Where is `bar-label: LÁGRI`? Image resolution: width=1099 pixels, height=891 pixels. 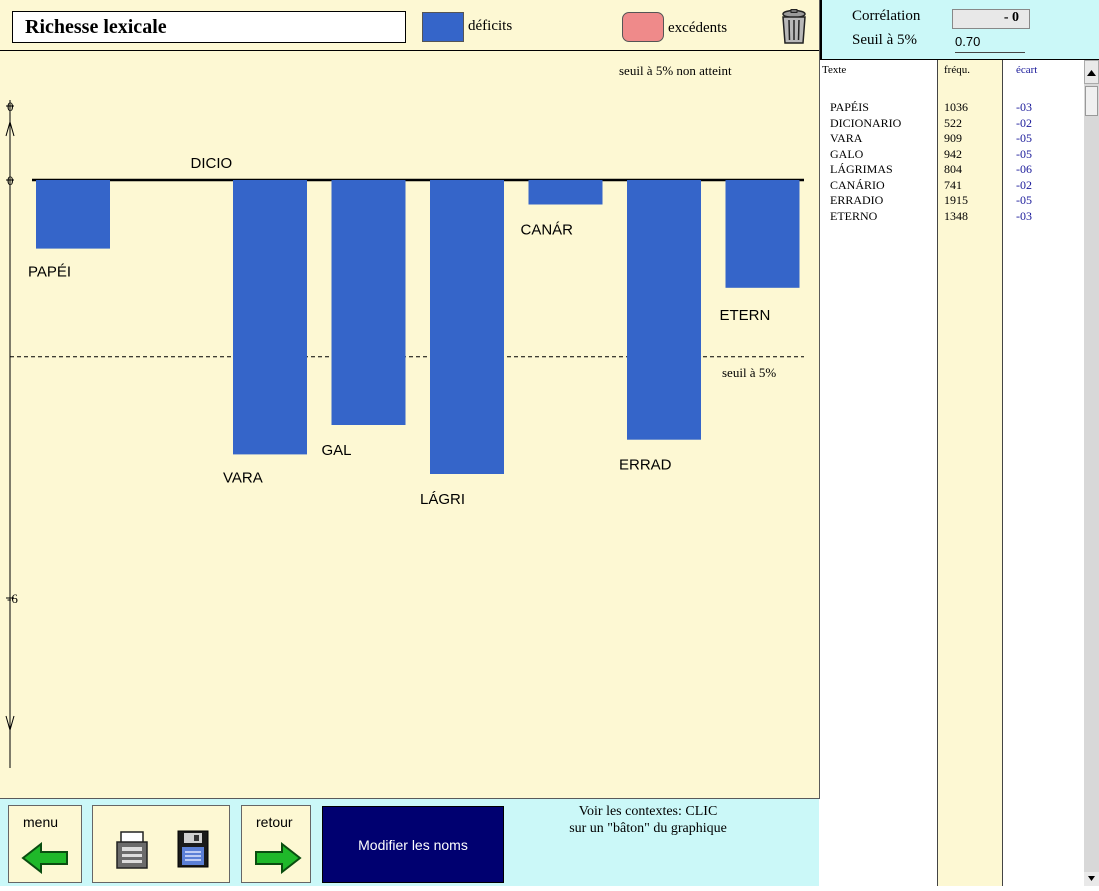
bar-label: LÁGRI is located at coordinates (442, 499).